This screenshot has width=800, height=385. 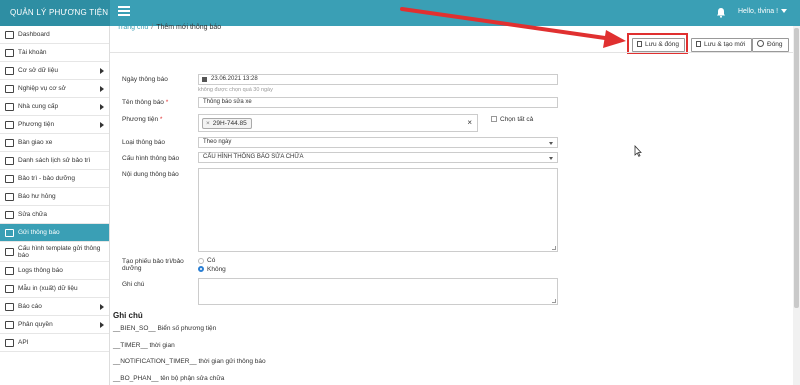 I want to click on scrollbar-thumb, so click(x=796, y=168).